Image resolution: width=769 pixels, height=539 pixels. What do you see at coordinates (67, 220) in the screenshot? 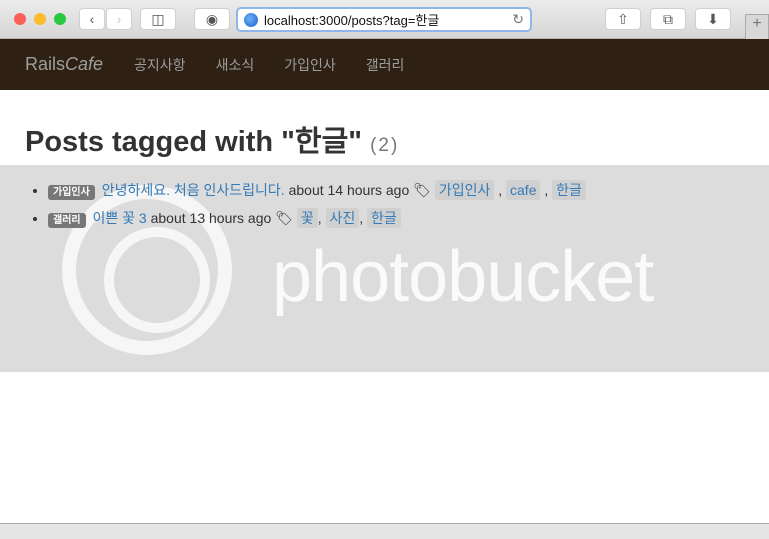
I see `category-badge: 갤러리` at bounding box center [67, 220].